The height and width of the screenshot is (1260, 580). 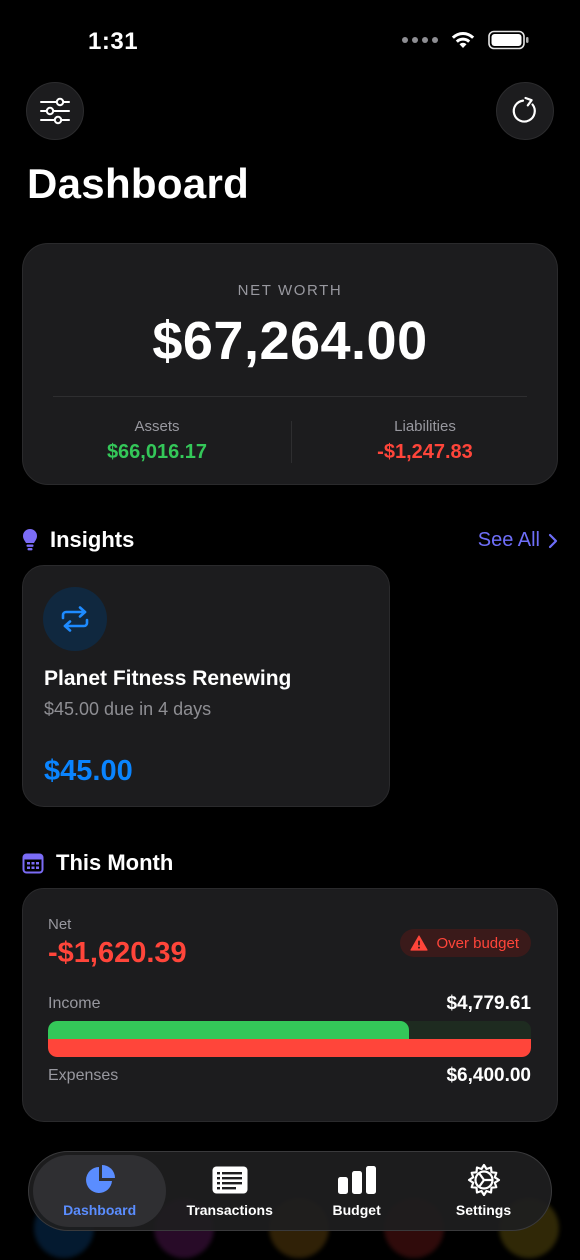 I want to click on tab-budget: Budget, so click(x=356, y=1191).